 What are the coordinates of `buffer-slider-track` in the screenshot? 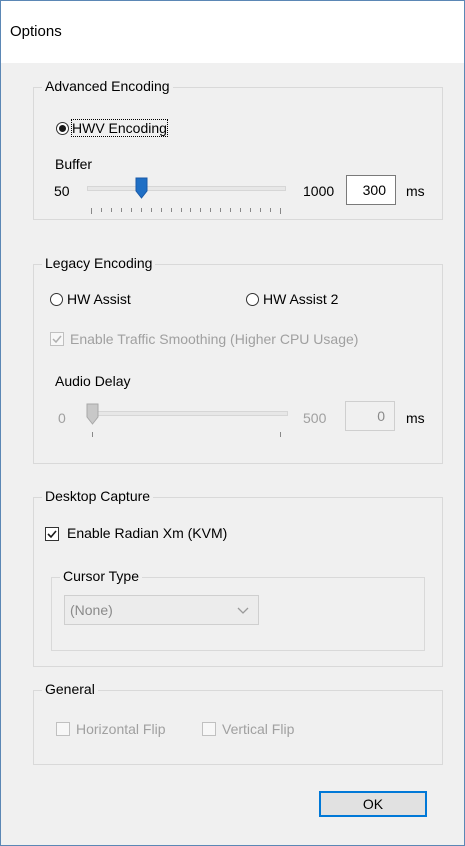 It's located at (186, 188).